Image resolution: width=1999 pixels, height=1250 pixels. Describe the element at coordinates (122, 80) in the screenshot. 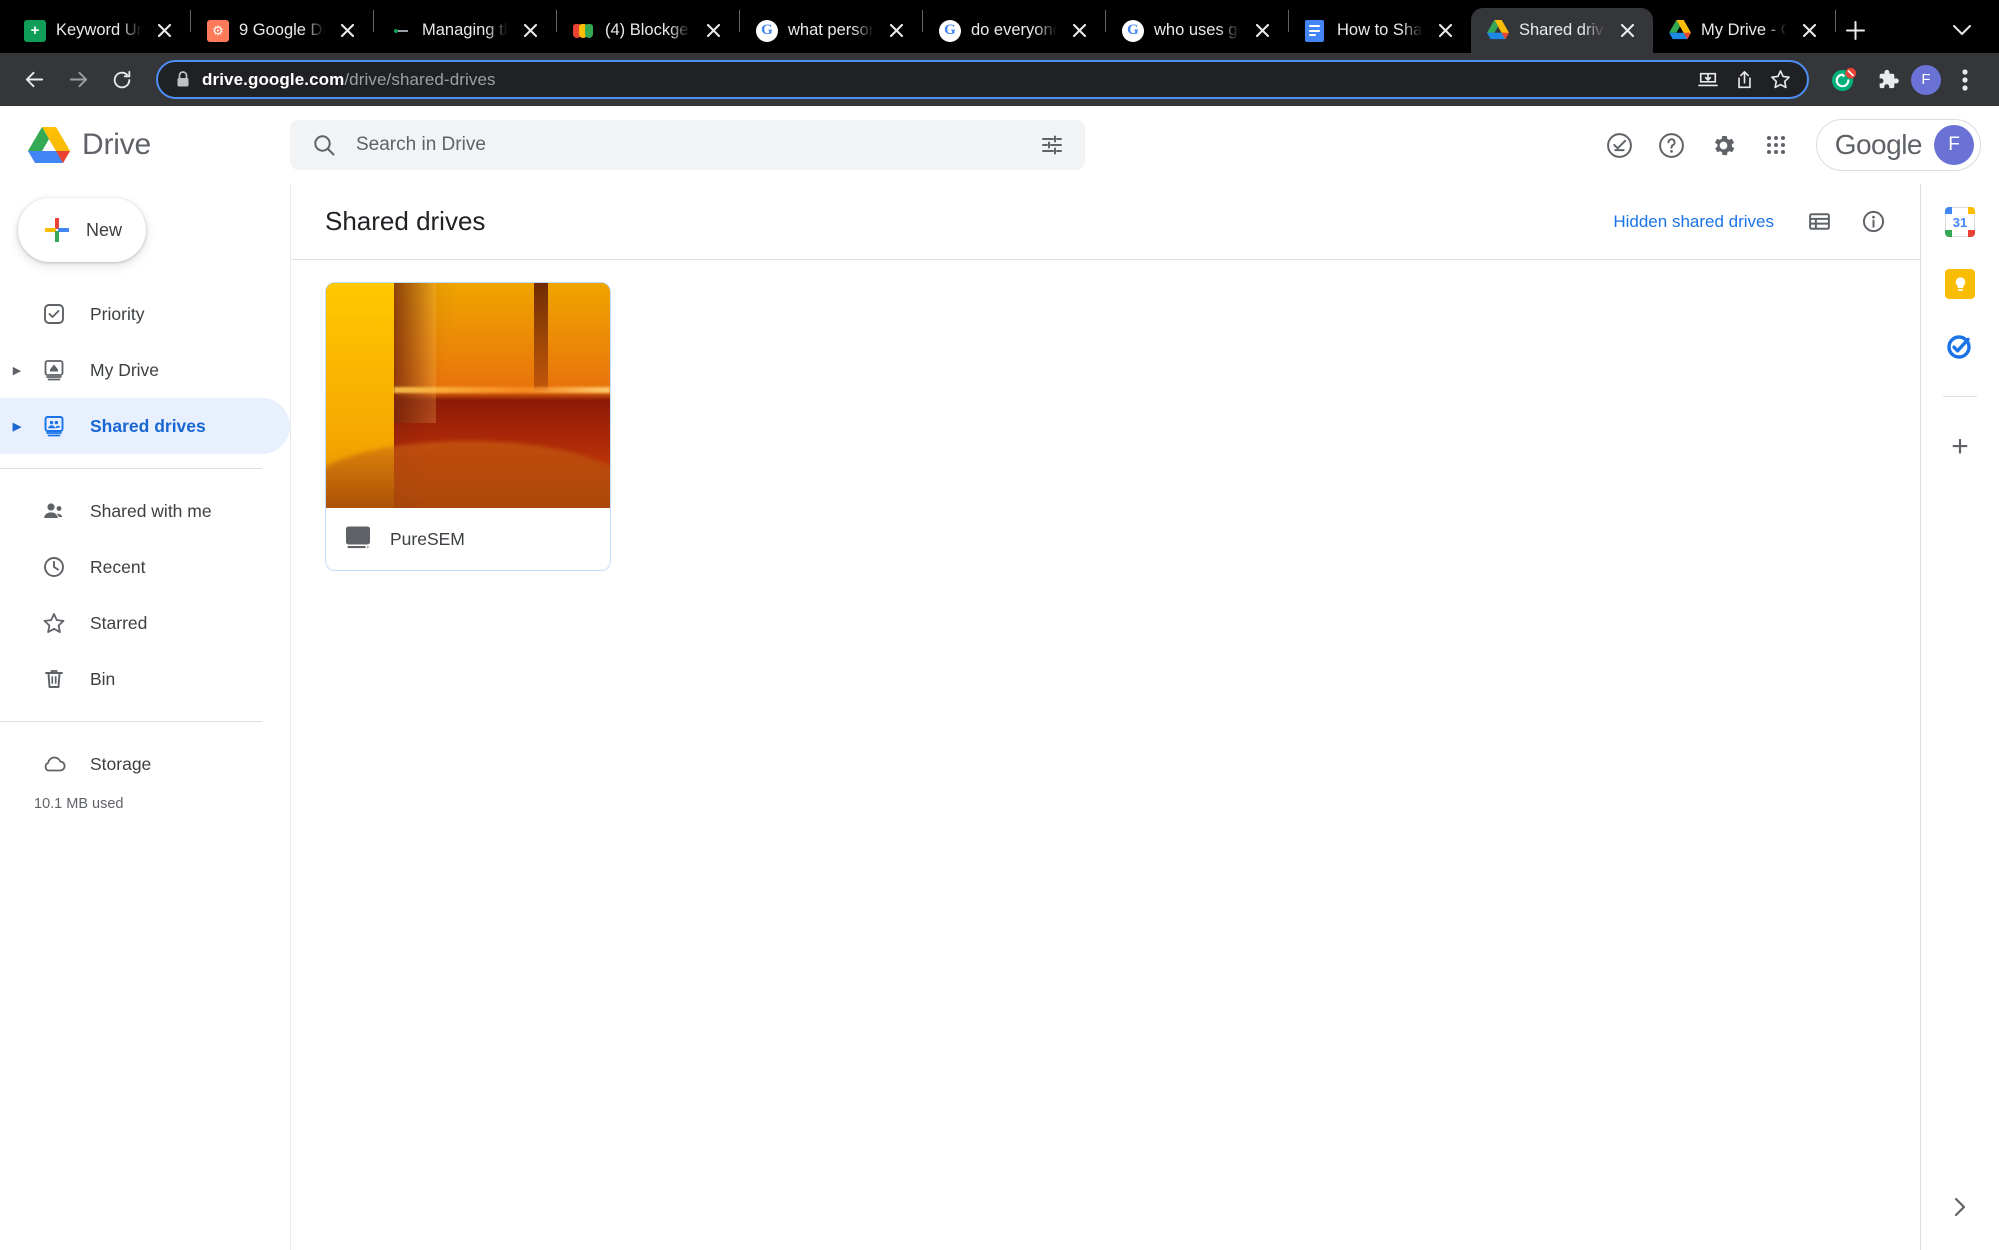

I see `reload-button` at that location.